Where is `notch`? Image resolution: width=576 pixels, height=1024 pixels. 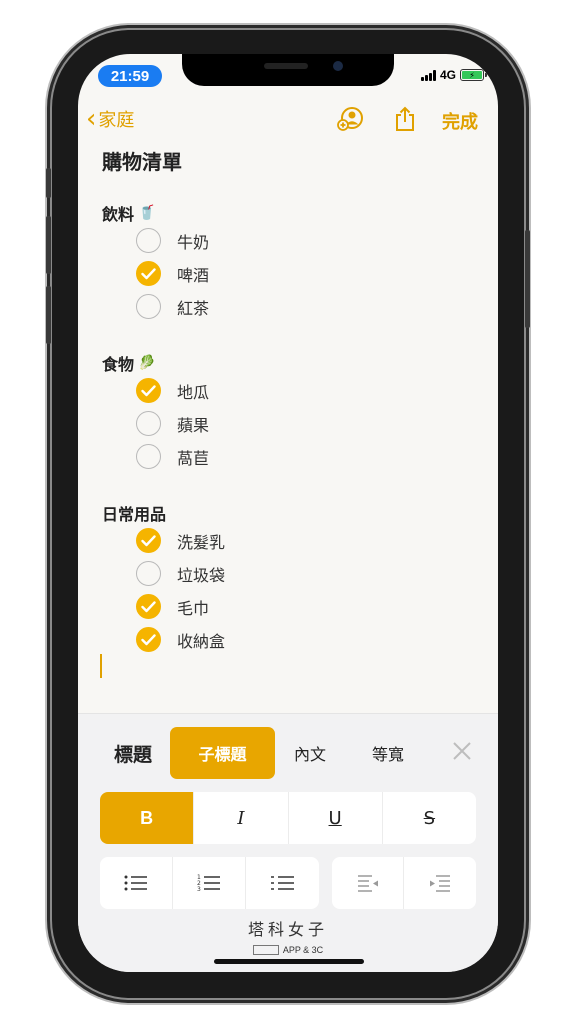 notch is located at coordinates (288, 70).